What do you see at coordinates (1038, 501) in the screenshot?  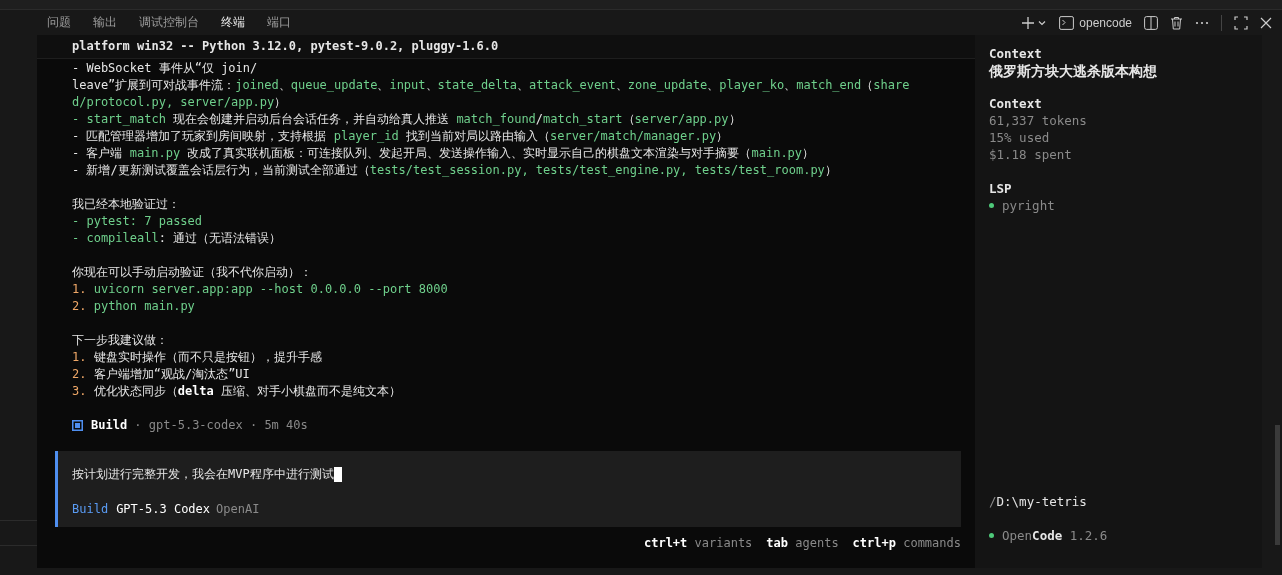 I see `project-path: /D:\my-tetris` at bounding box center [1038, 501].